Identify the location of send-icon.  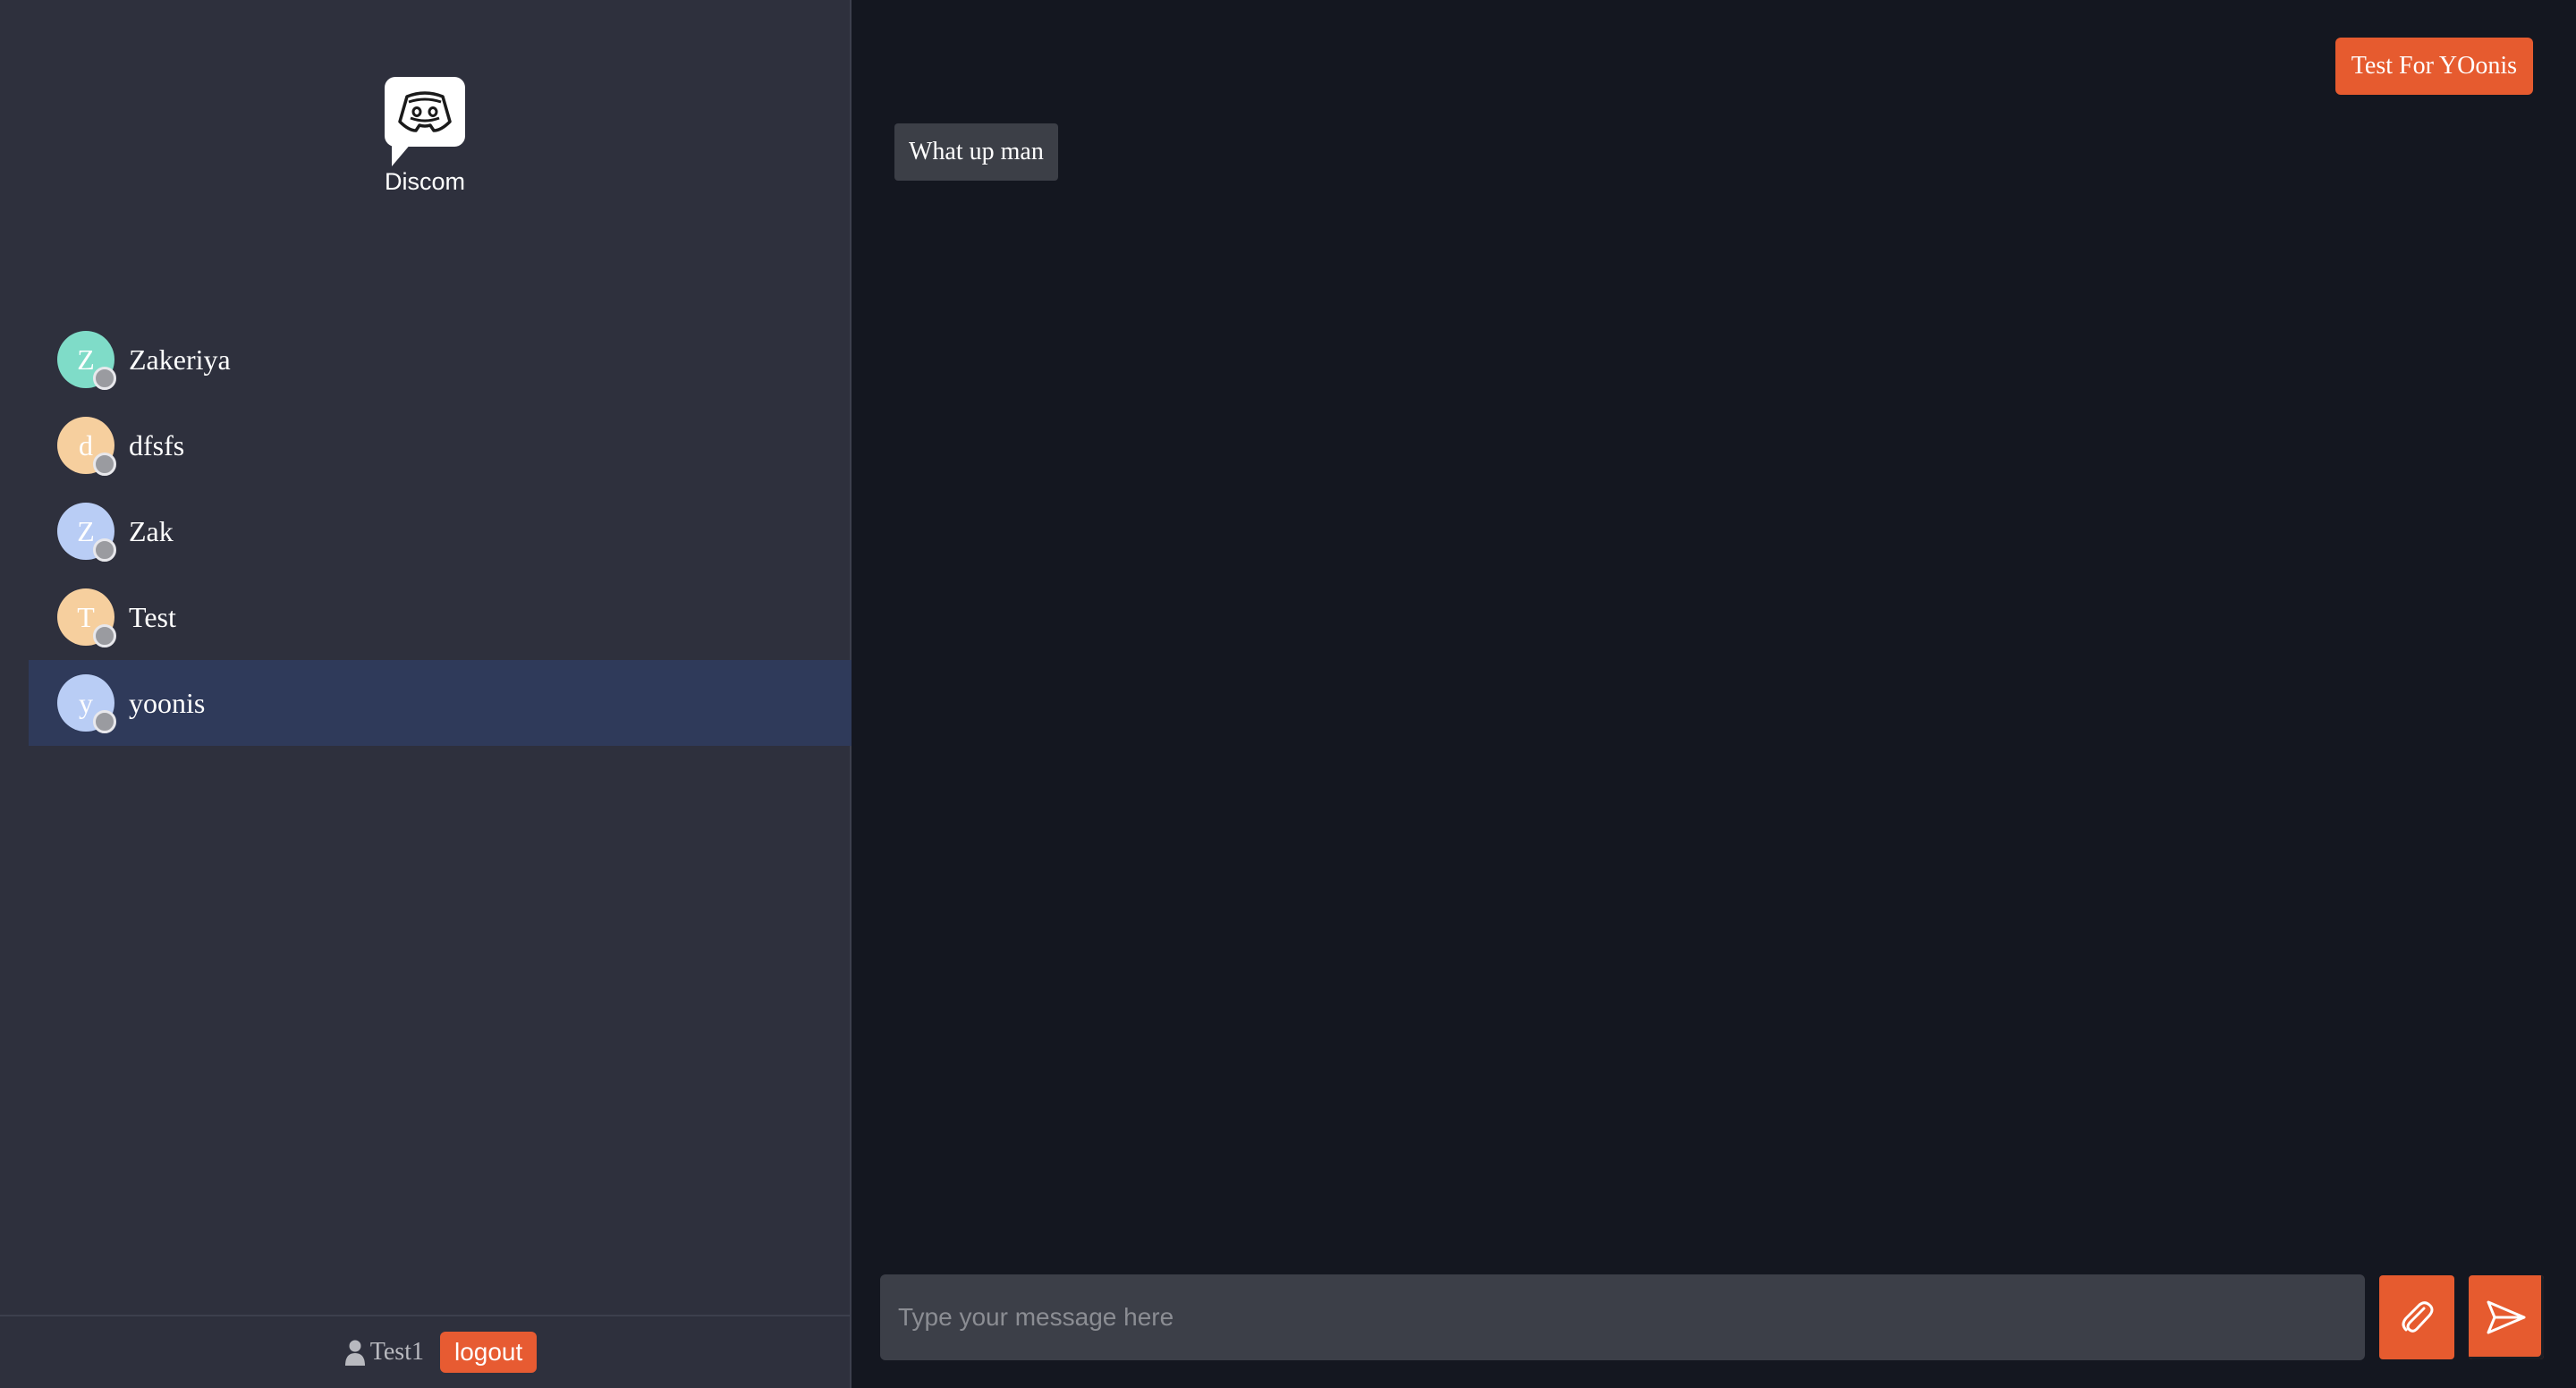
(2506, 1317).